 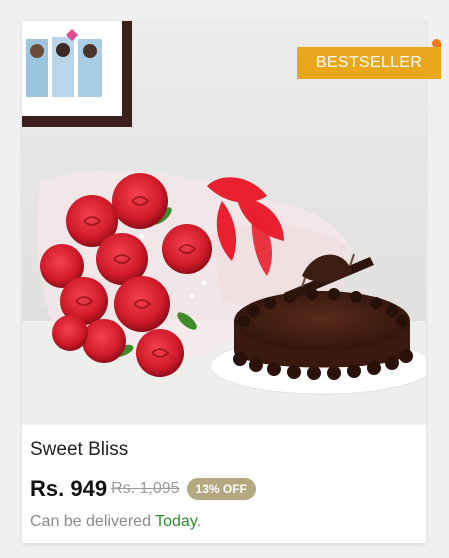 I want to click on bestseller-badge-label: BESTSELLER, so click(x=369, y=62).